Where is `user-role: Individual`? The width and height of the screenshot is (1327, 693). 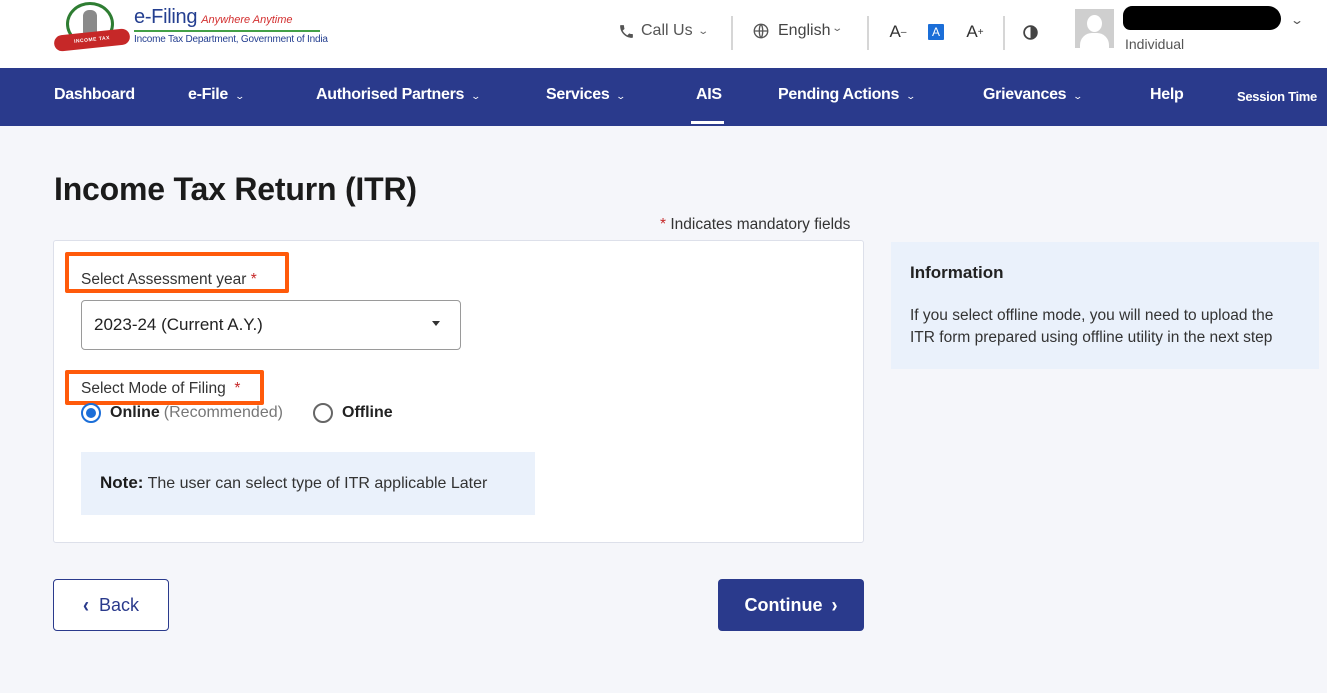
user-role: Individual is located at coordinates (1155, 44).